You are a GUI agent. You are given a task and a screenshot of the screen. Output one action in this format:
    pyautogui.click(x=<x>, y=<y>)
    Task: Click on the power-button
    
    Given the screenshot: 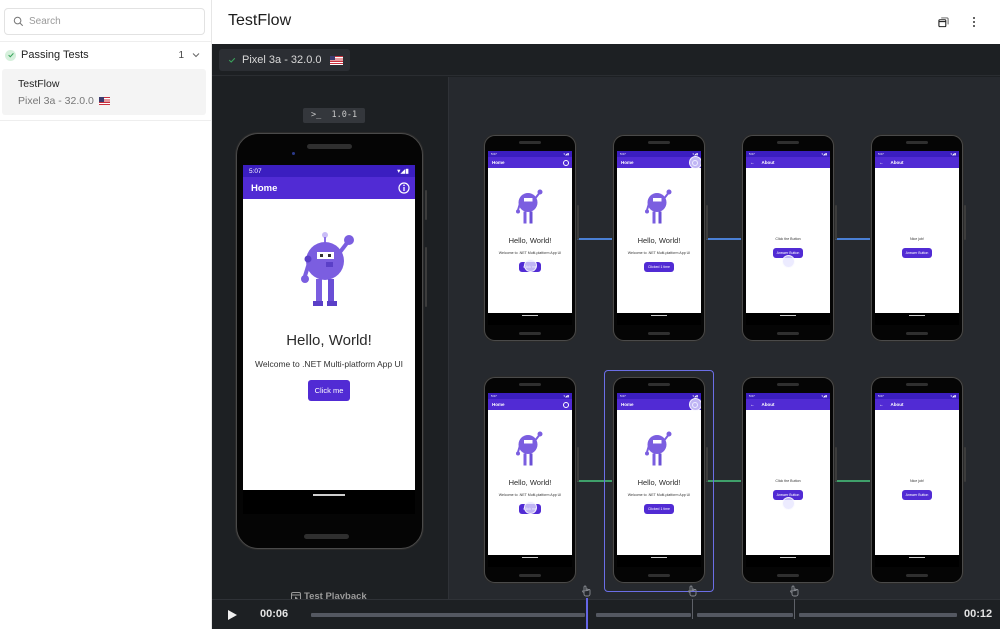 What is the action you would take?
    pyautogui.click(x=426, y=277)
    